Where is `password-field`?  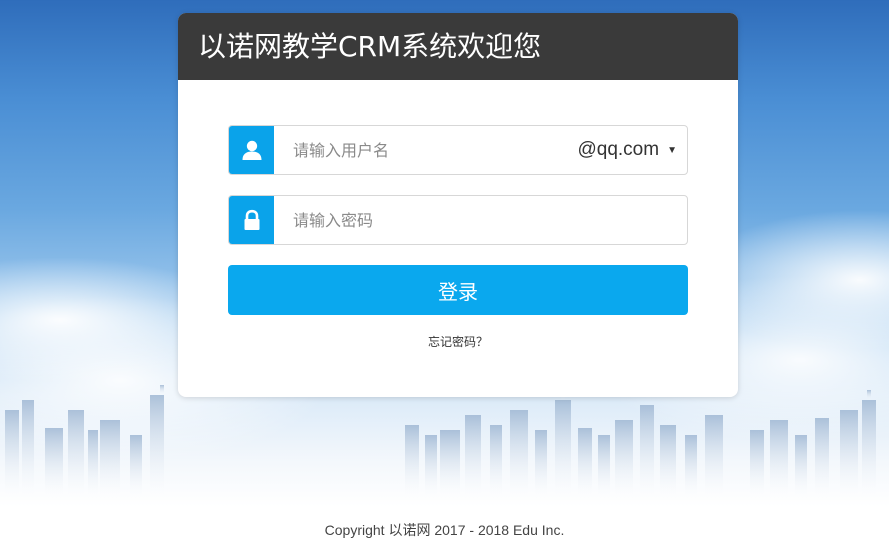 password-field is located at coordinates (458, 220).